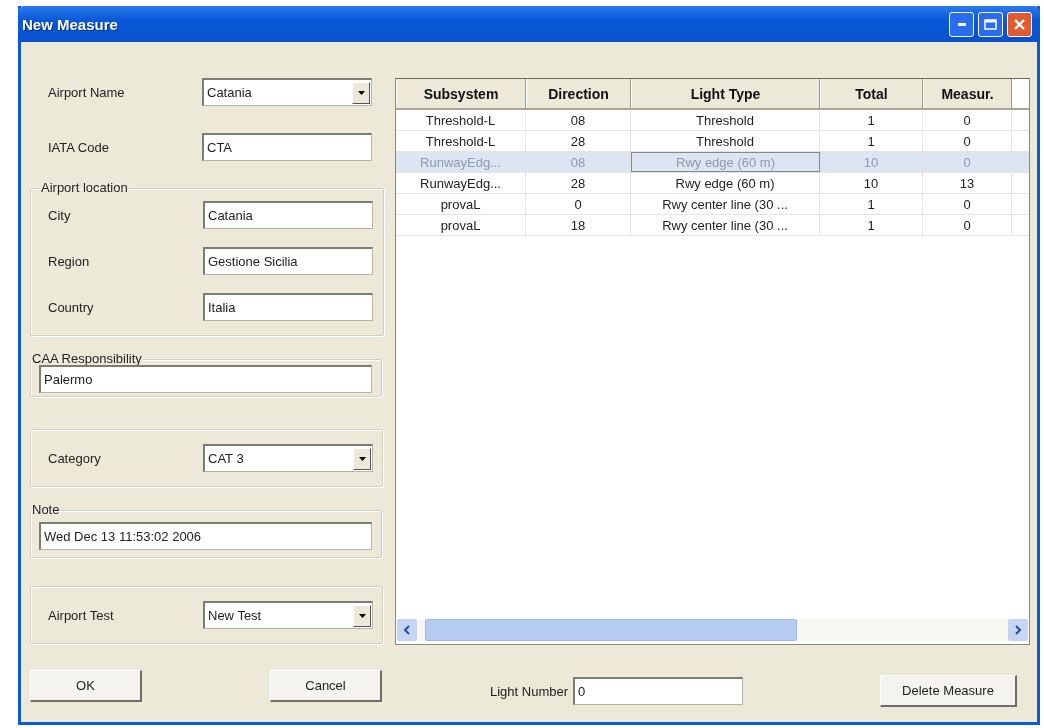 The image size is (1044, 728). I want to click on scrollbar-thumb, so click(611, 630).